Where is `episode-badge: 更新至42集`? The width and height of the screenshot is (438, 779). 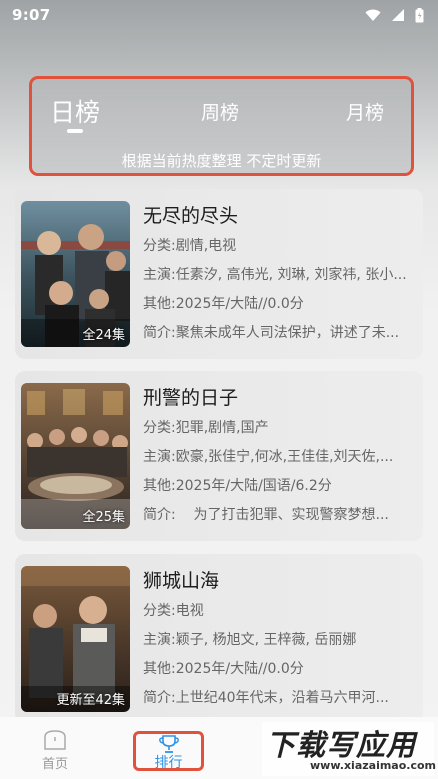
episode-badge: 更新至42集 is located at coordinates (90, 700).